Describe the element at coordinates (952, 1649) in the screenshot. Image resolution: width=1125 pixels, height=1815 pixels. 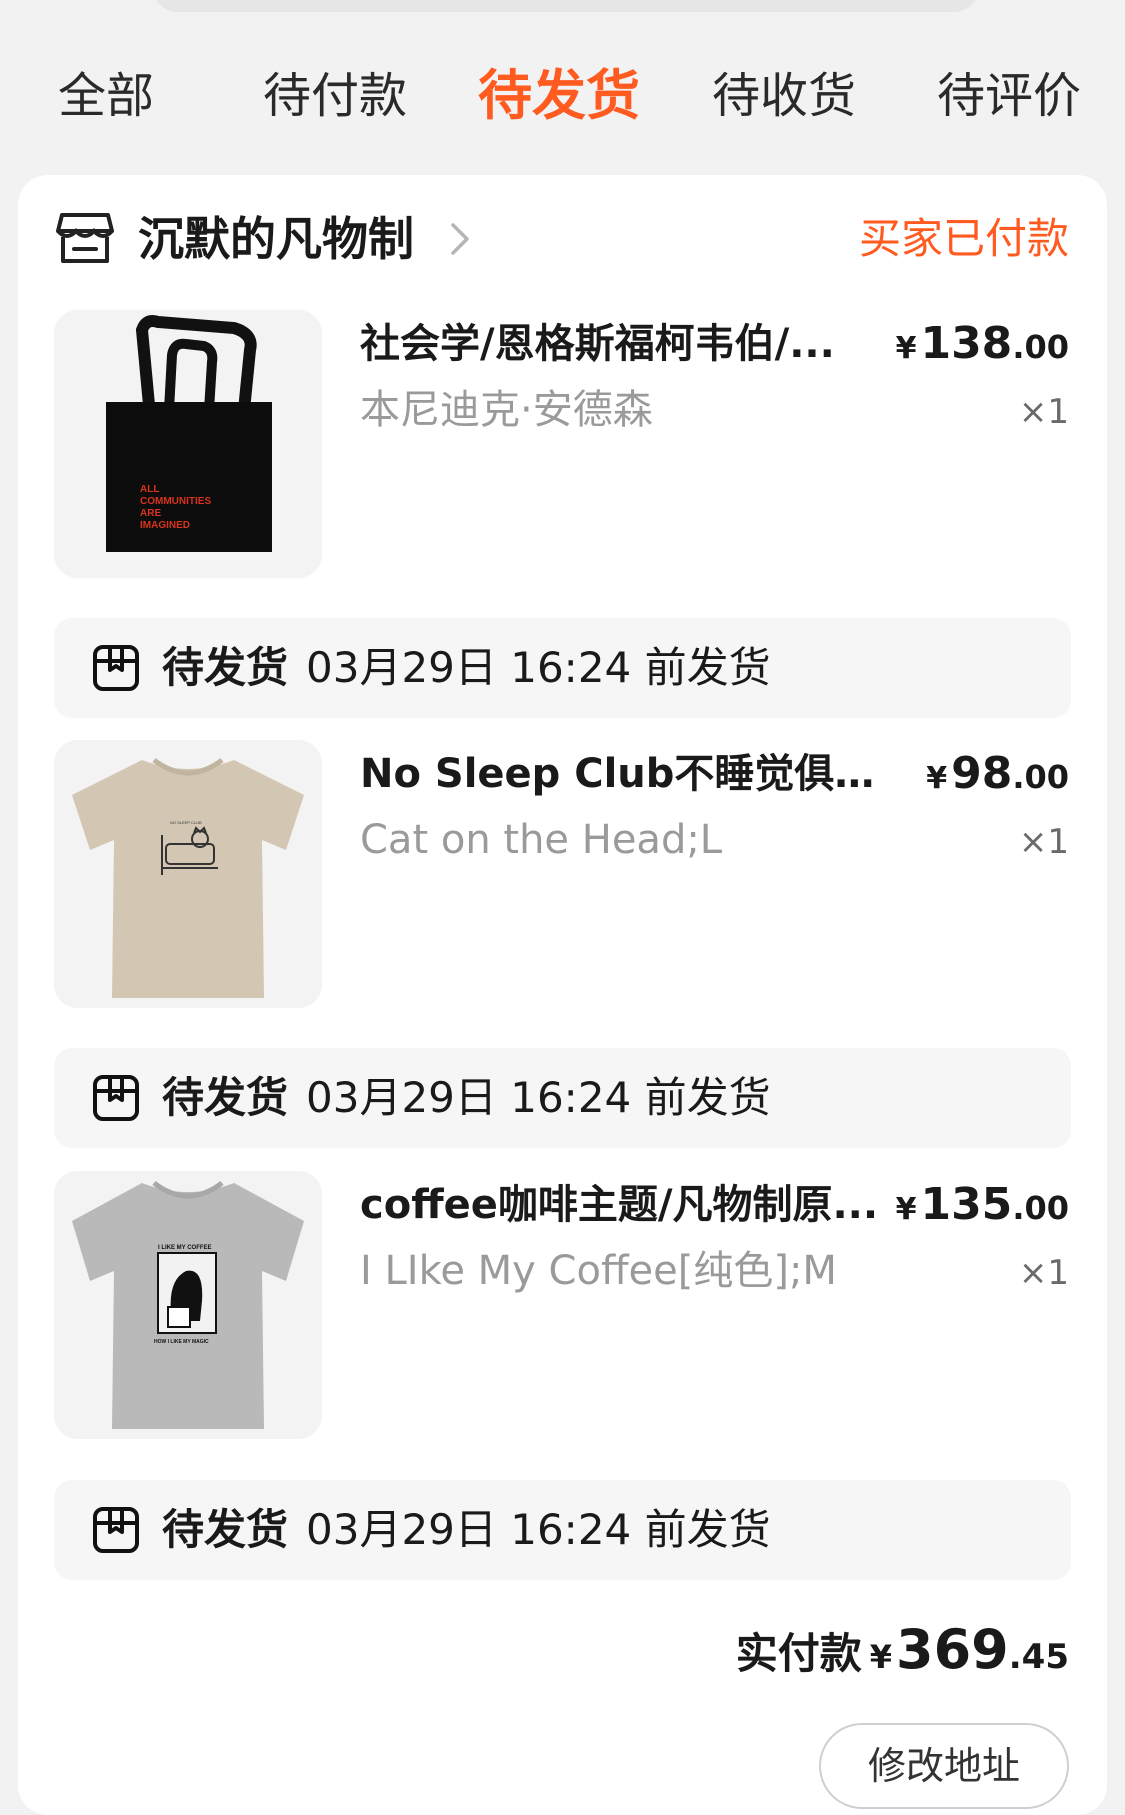
I see `total-integer: 369` at that location.